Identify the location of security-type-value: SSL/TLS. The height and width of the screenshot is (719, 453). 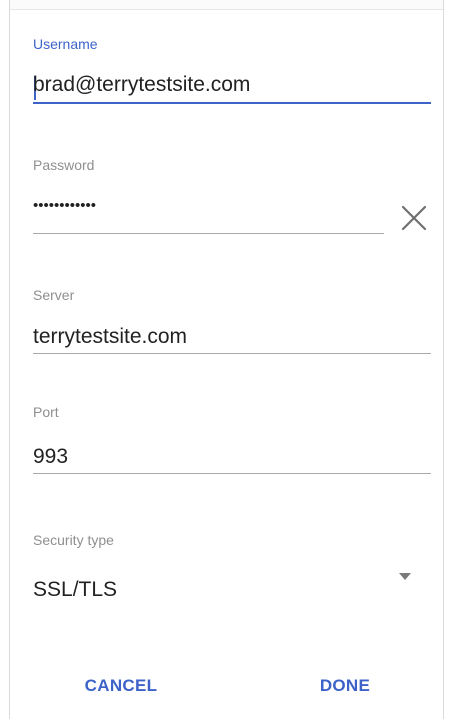
(75, 590).